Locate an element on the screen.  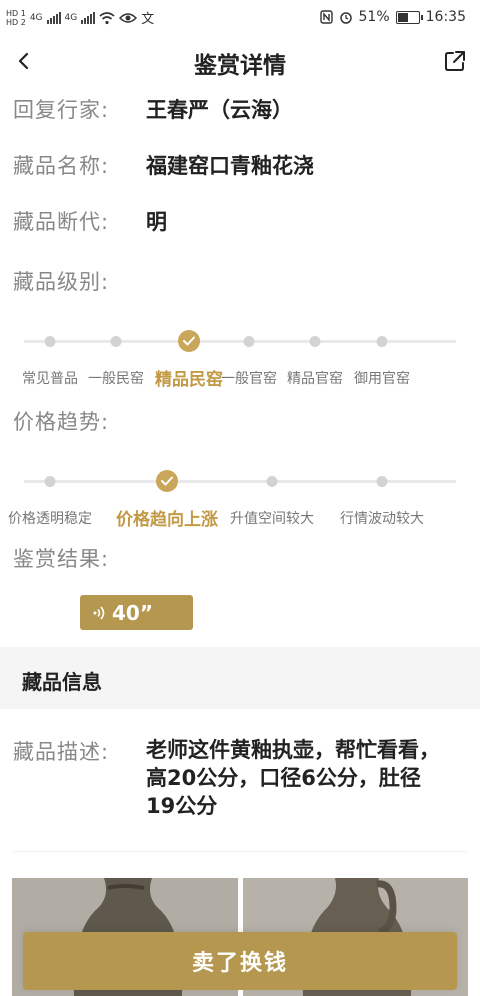
grade-option-label: 御用官窑 is located at coordinates (382, 378).